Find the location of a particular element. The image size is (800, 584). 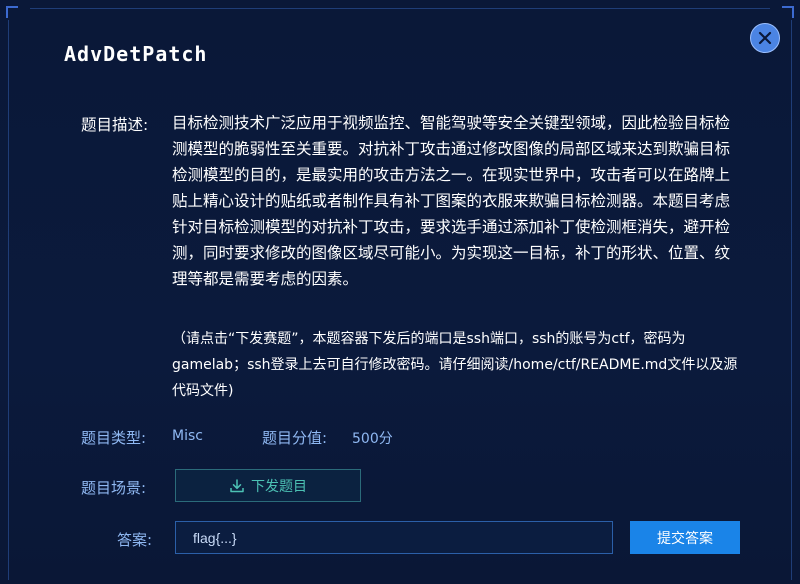

frame-corner-top-right is located at coordinates (788, 12).